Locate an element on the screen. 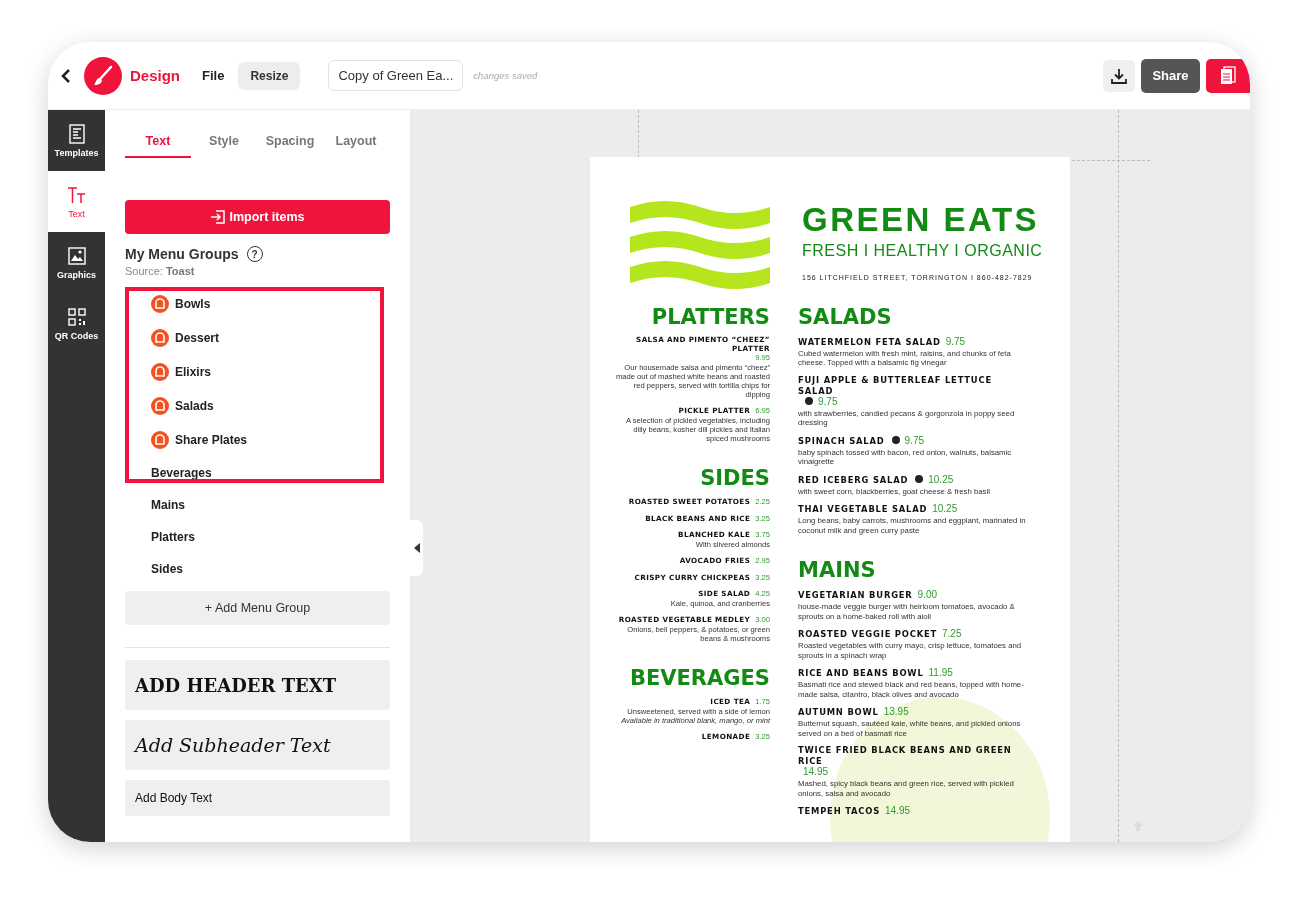 Image resolution: width=1300 pixels, height=900 pixels. menu-group-item: Platters is located at coordinates (257, 537).